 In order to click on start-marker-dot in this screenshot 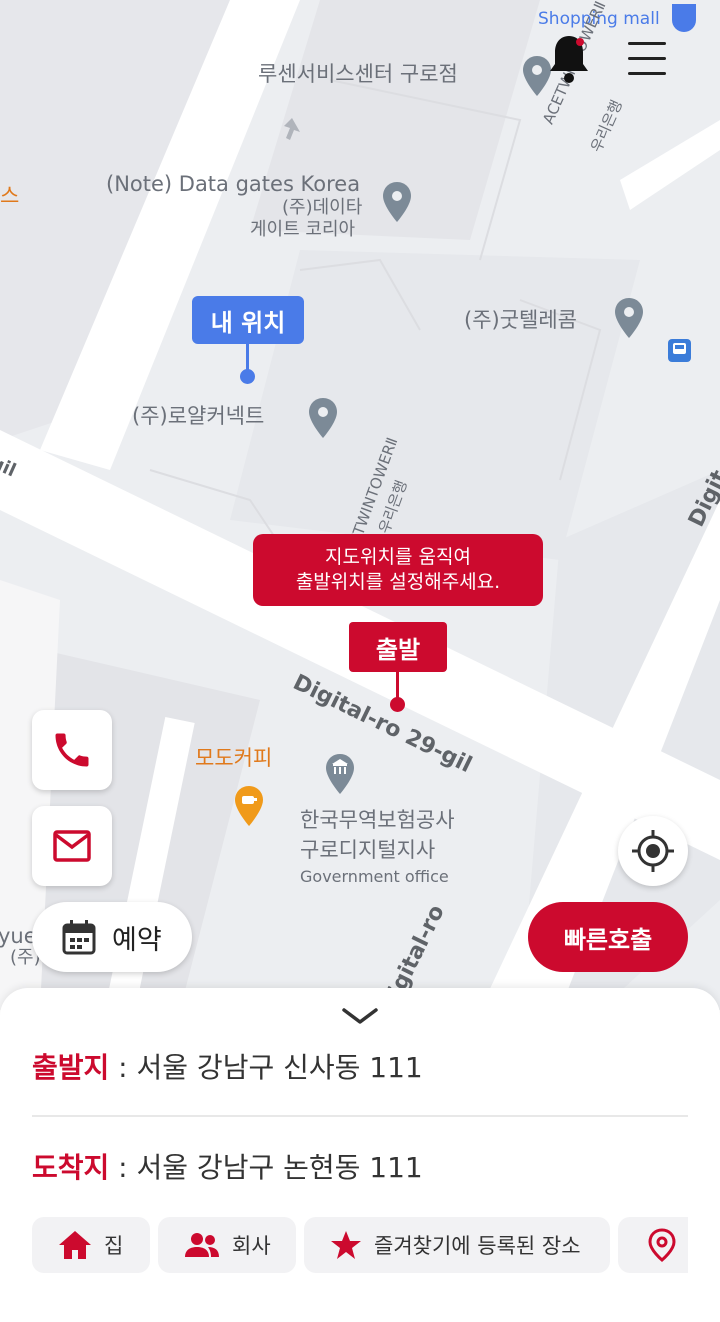, I will do `click(397, 704)`.